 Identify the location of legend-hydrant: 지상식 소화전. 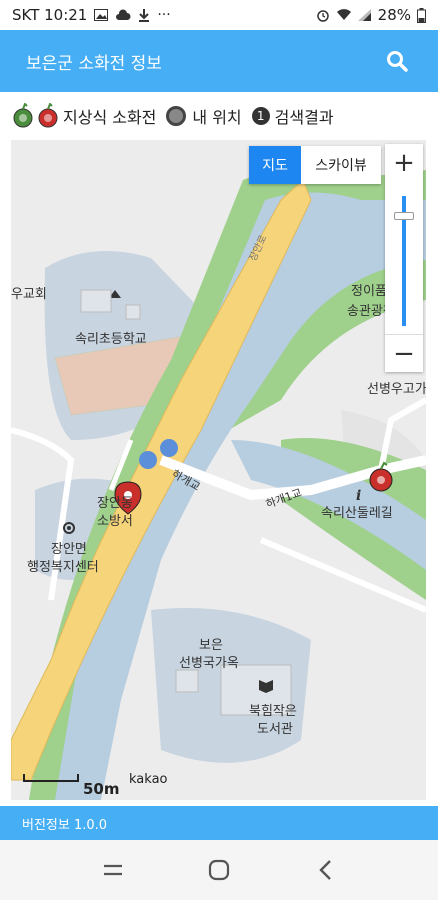
(84, 116).